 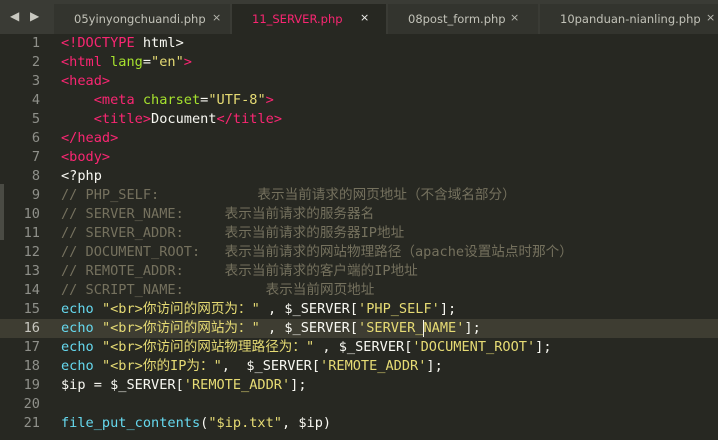 I want to click on code-line: 13 // REMOTE_ADDR: 表示当前请求的客户端的IP地址, so click(x=359, y=271).